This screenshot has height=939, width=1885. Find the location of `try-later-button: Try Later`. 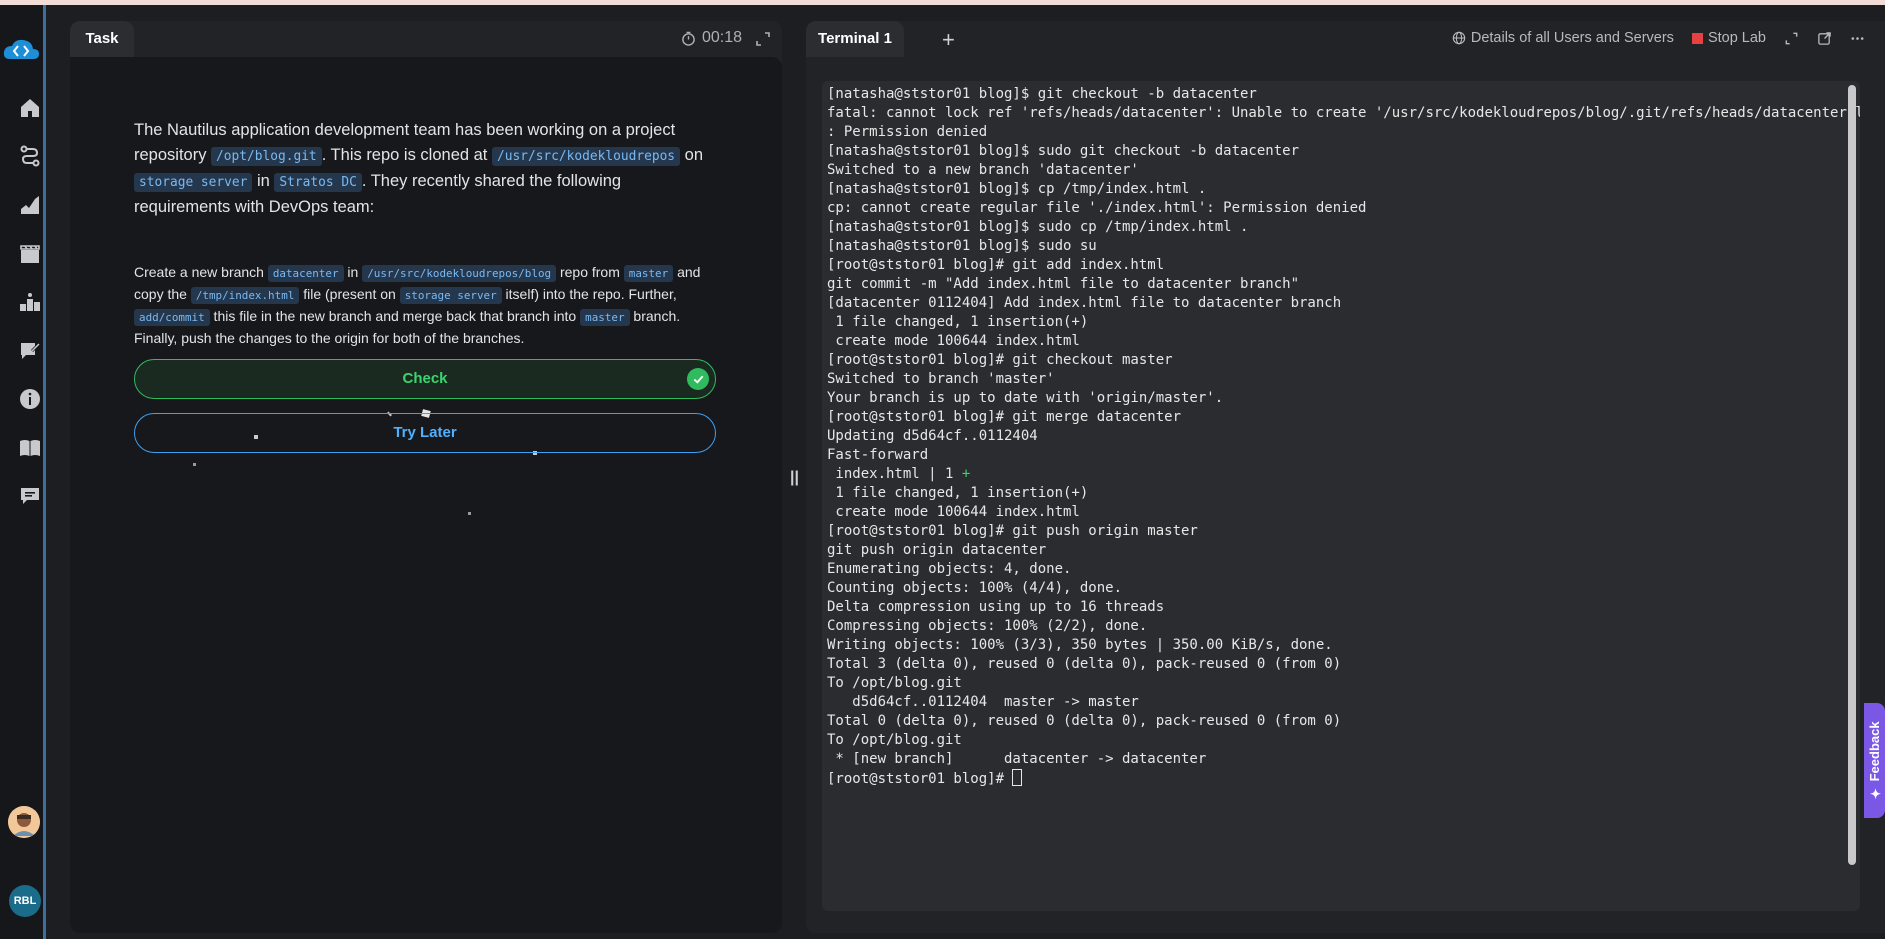

try-later-button: Try Later is located at coordinates (425, 433).